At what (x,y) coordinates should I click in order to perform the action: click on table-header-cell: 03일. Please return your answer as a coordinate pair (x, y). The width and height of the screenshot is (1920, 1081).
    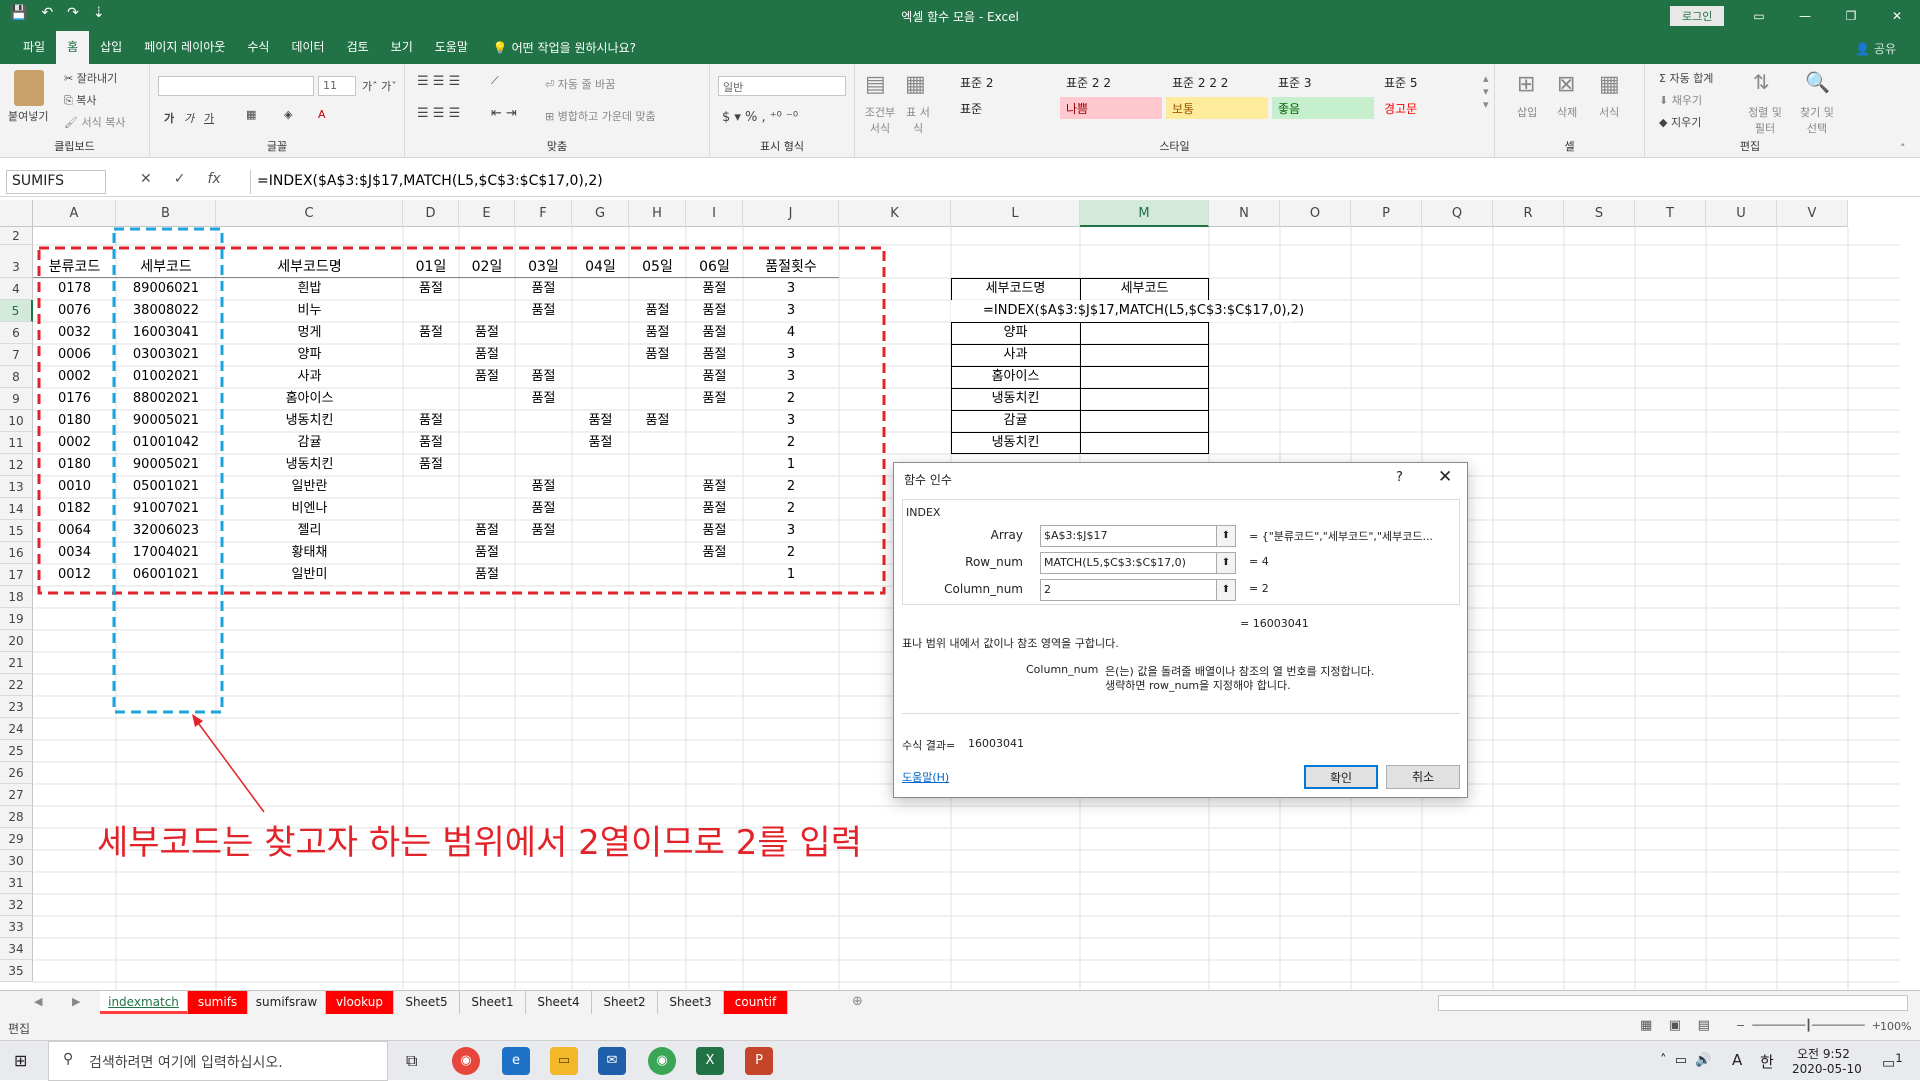
    Looking at the image, I should click on (543, 261).